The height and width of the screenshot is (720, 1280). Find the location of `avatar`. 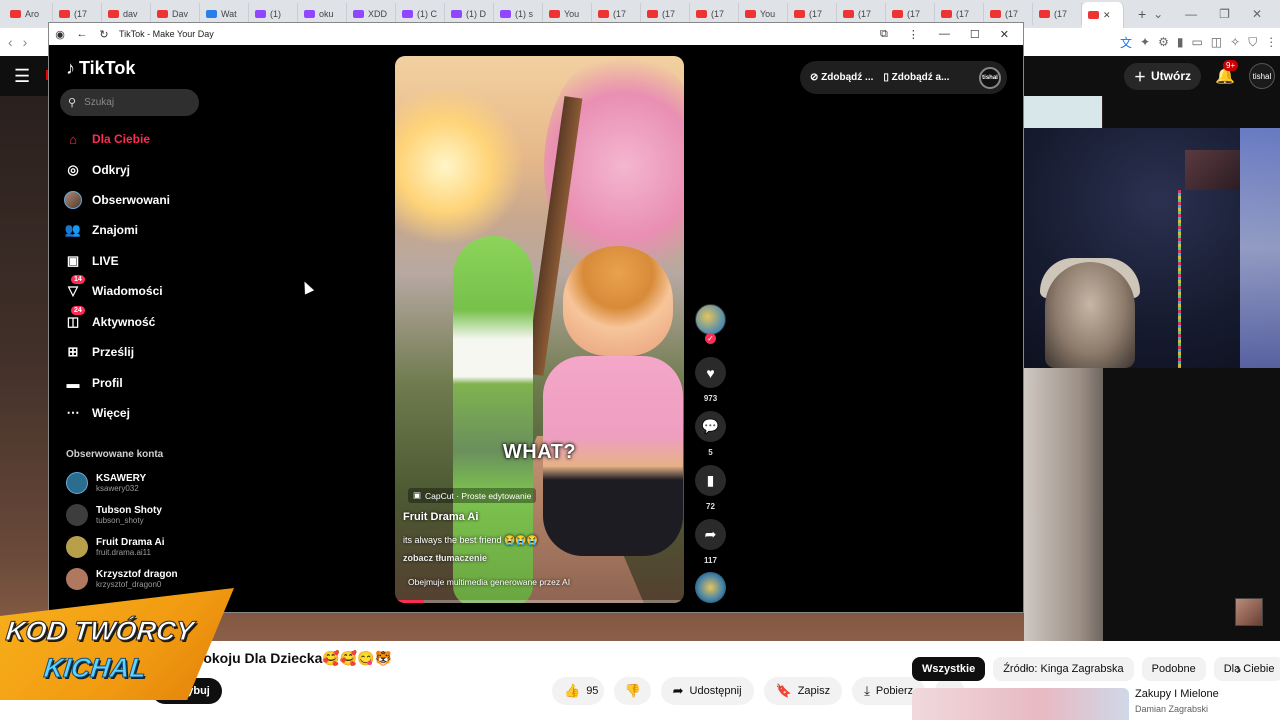

avatar is located at coordinates (77, 547).